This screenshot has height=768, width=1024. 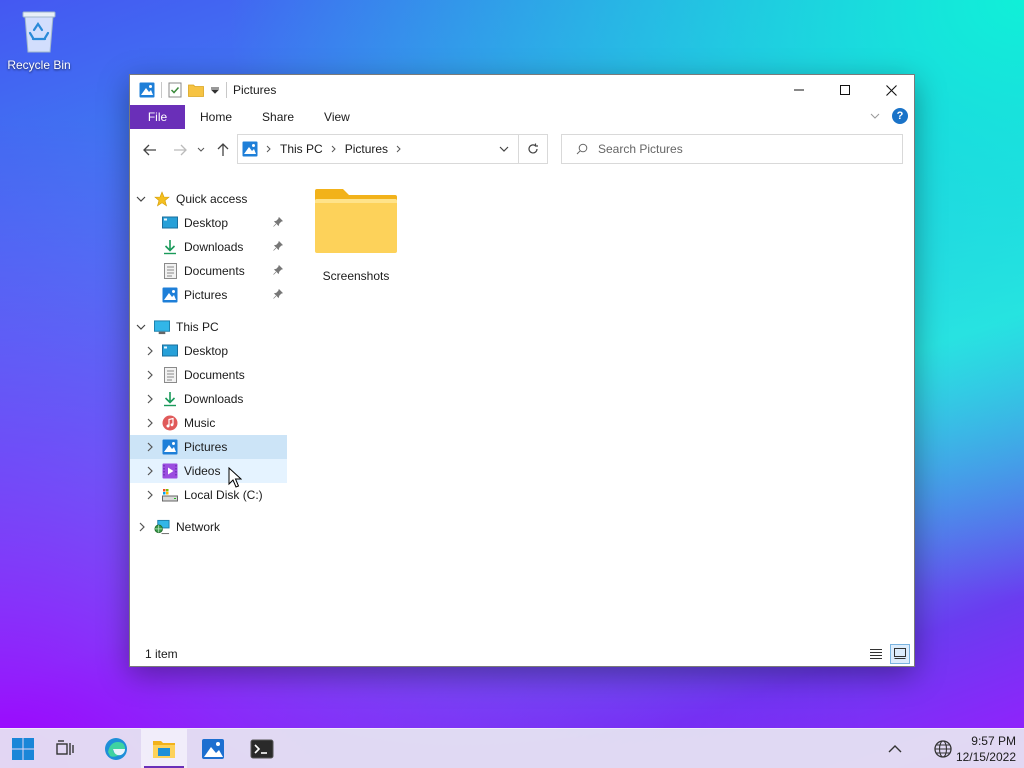 I want to click on tab-home: Home, so click(x=216, y=117).